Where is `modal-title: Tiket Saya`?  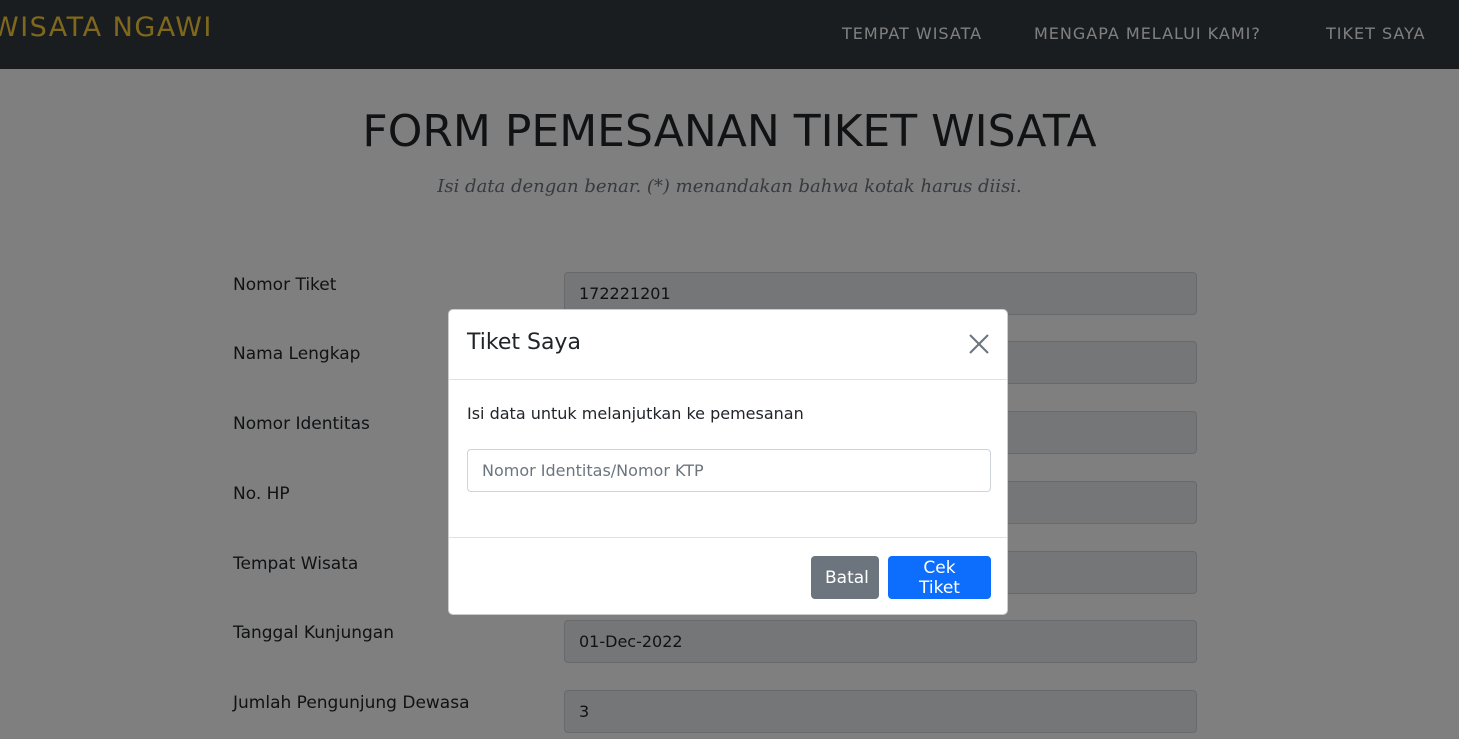 modal-title: Tiket Saya is located at coordinates (524, 342).